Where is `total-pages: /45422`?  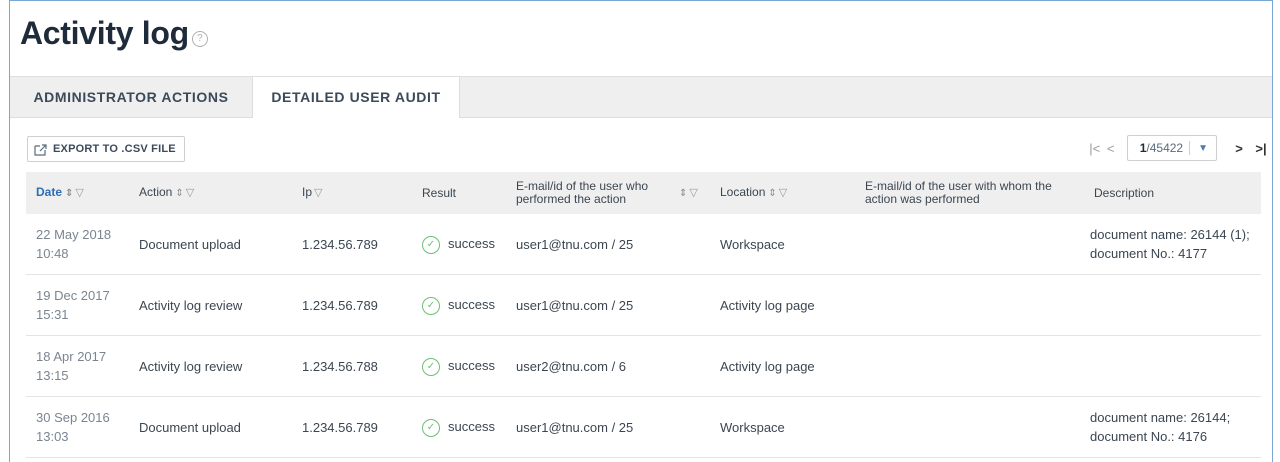 total-pages: /45422 is located at coordinates (1165, 148).